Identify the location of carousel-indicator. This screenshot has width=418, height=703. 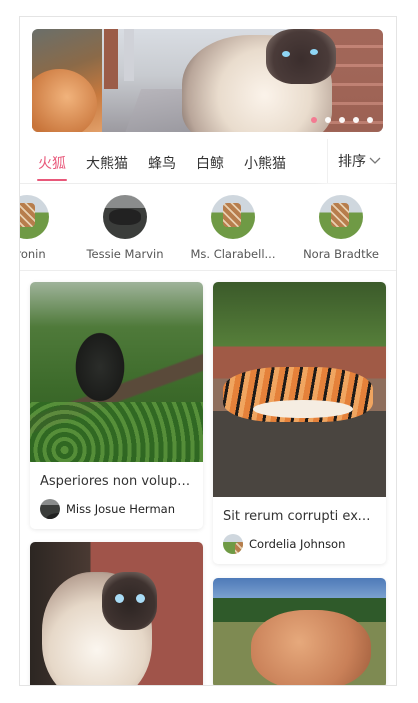
(342, 120).